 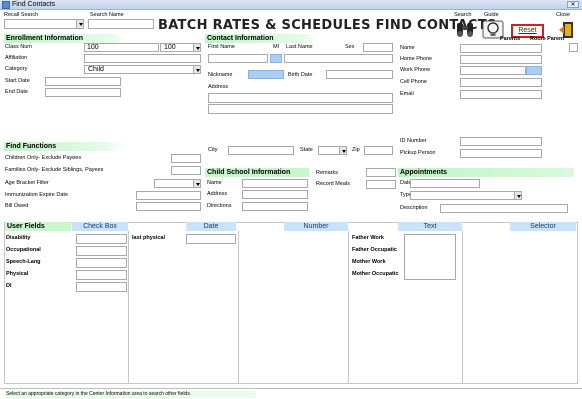 I want to click on class-num-input: 100, so click(x=121, y=47).